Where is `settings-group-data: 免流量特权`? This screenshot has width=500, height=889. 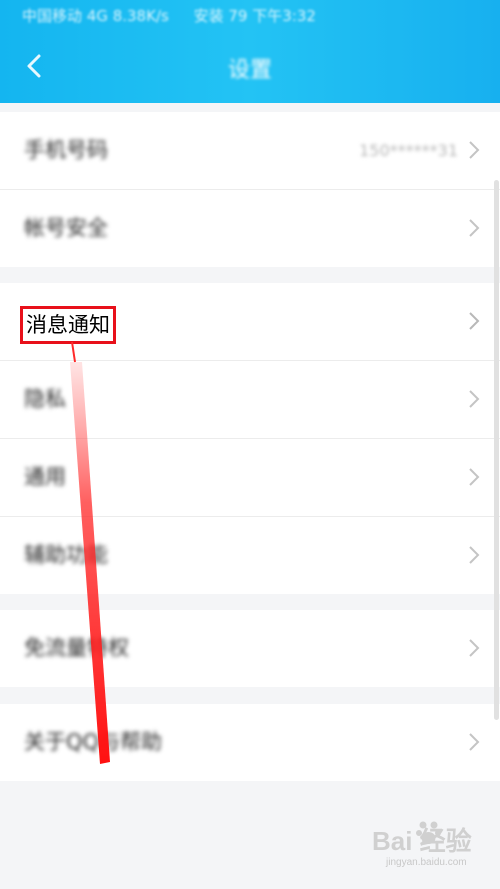
settings-group-data: 免流量特权 is located at coordinates (250, 648).